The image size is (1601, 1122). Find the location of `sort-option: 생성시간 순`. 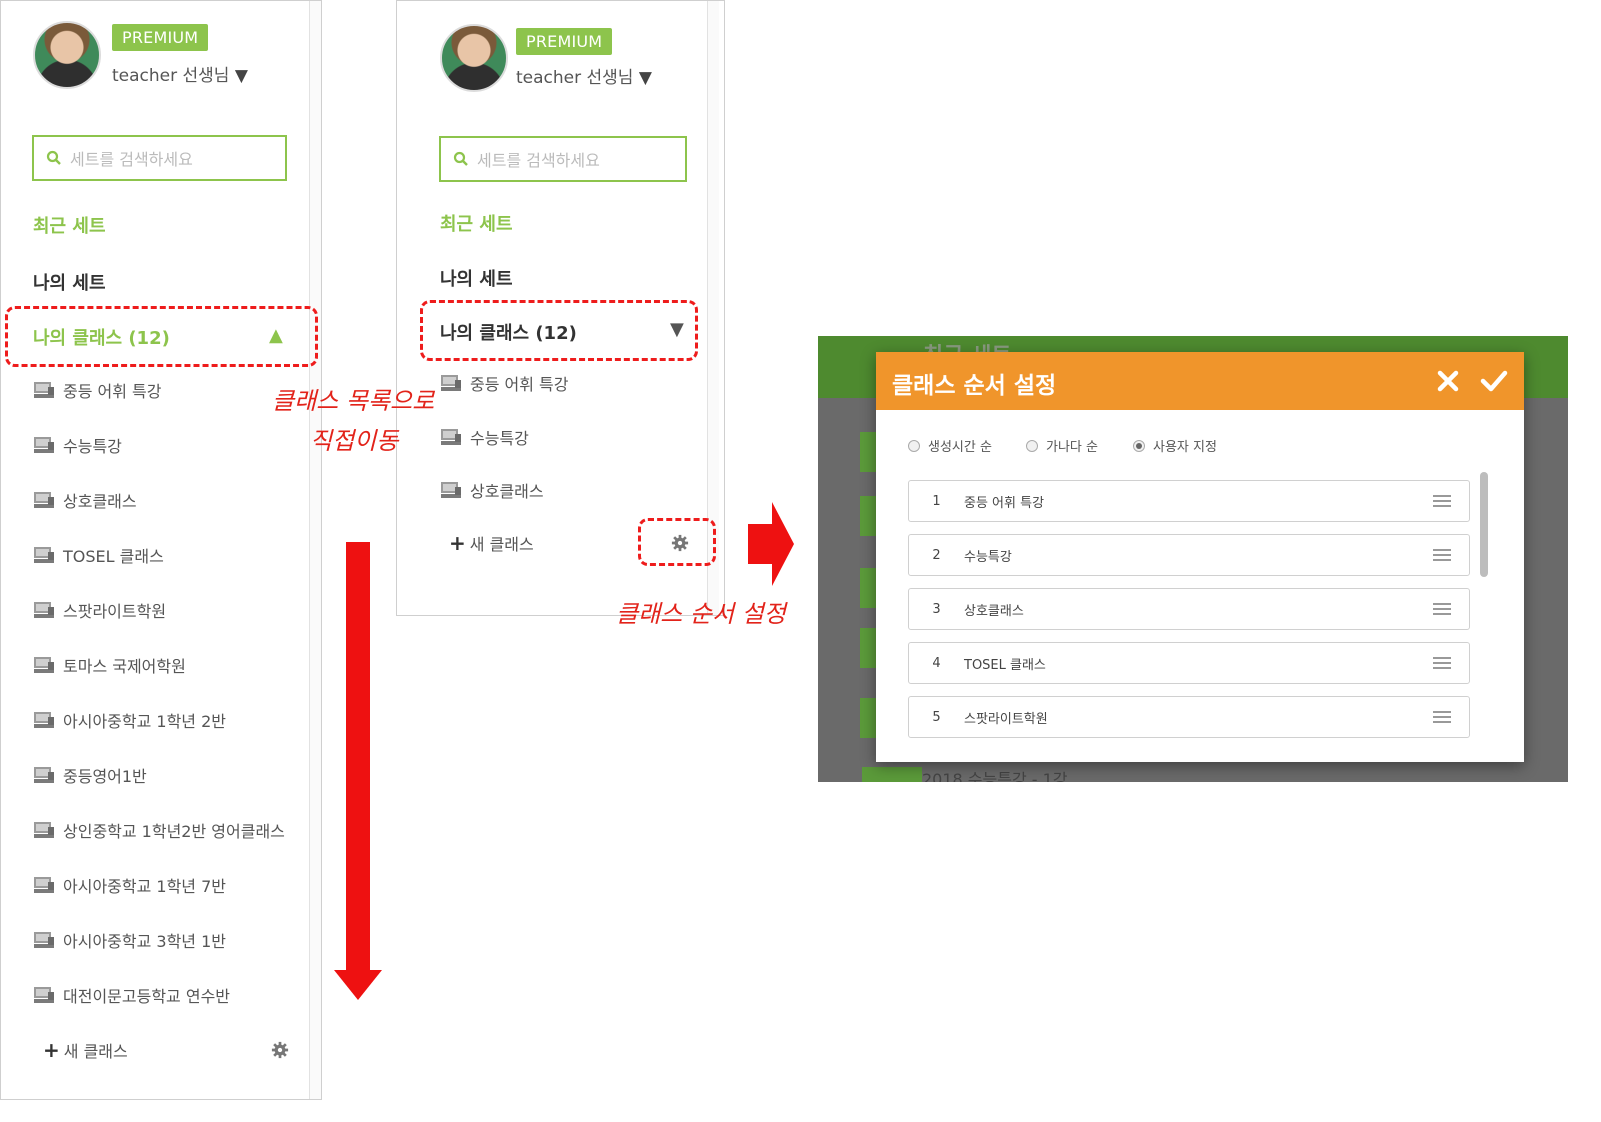

sort-option: 생성시간 순 is located at coordinates (950, 445).